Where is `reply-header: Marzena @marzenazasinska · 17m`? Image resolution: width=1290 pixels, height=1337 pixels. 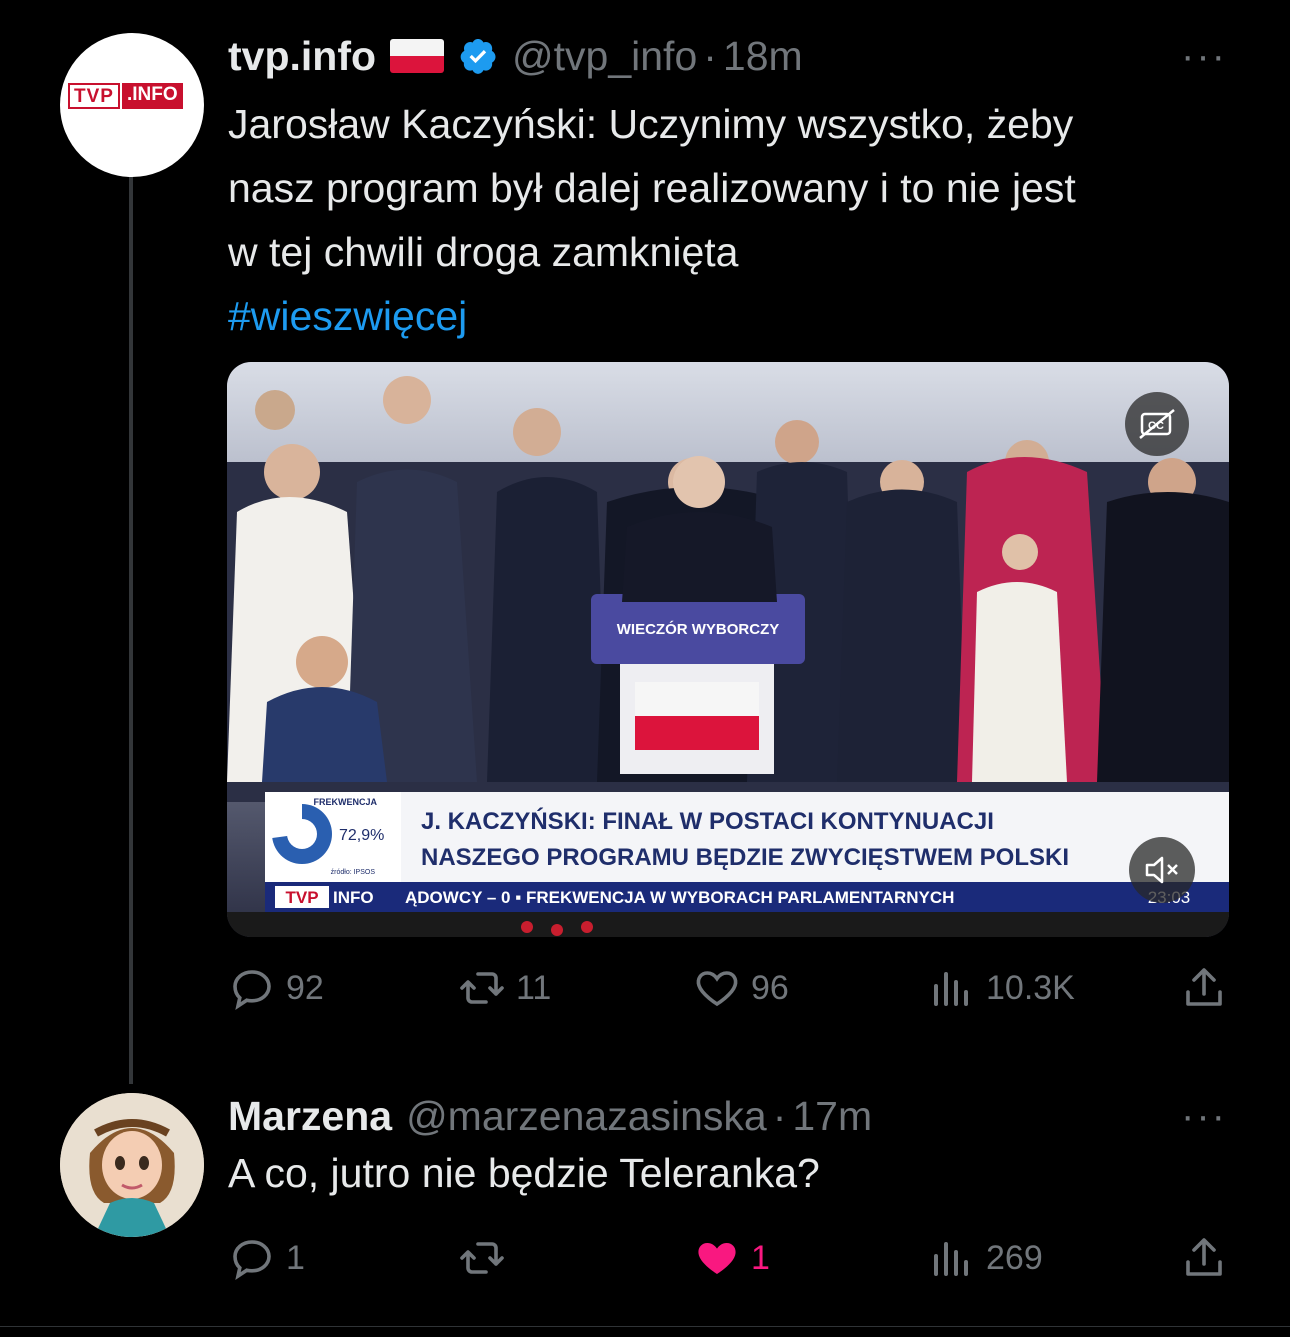
reply-header: Marzena @marzenazasinska · 17m is located at coordinates (550, 1116).